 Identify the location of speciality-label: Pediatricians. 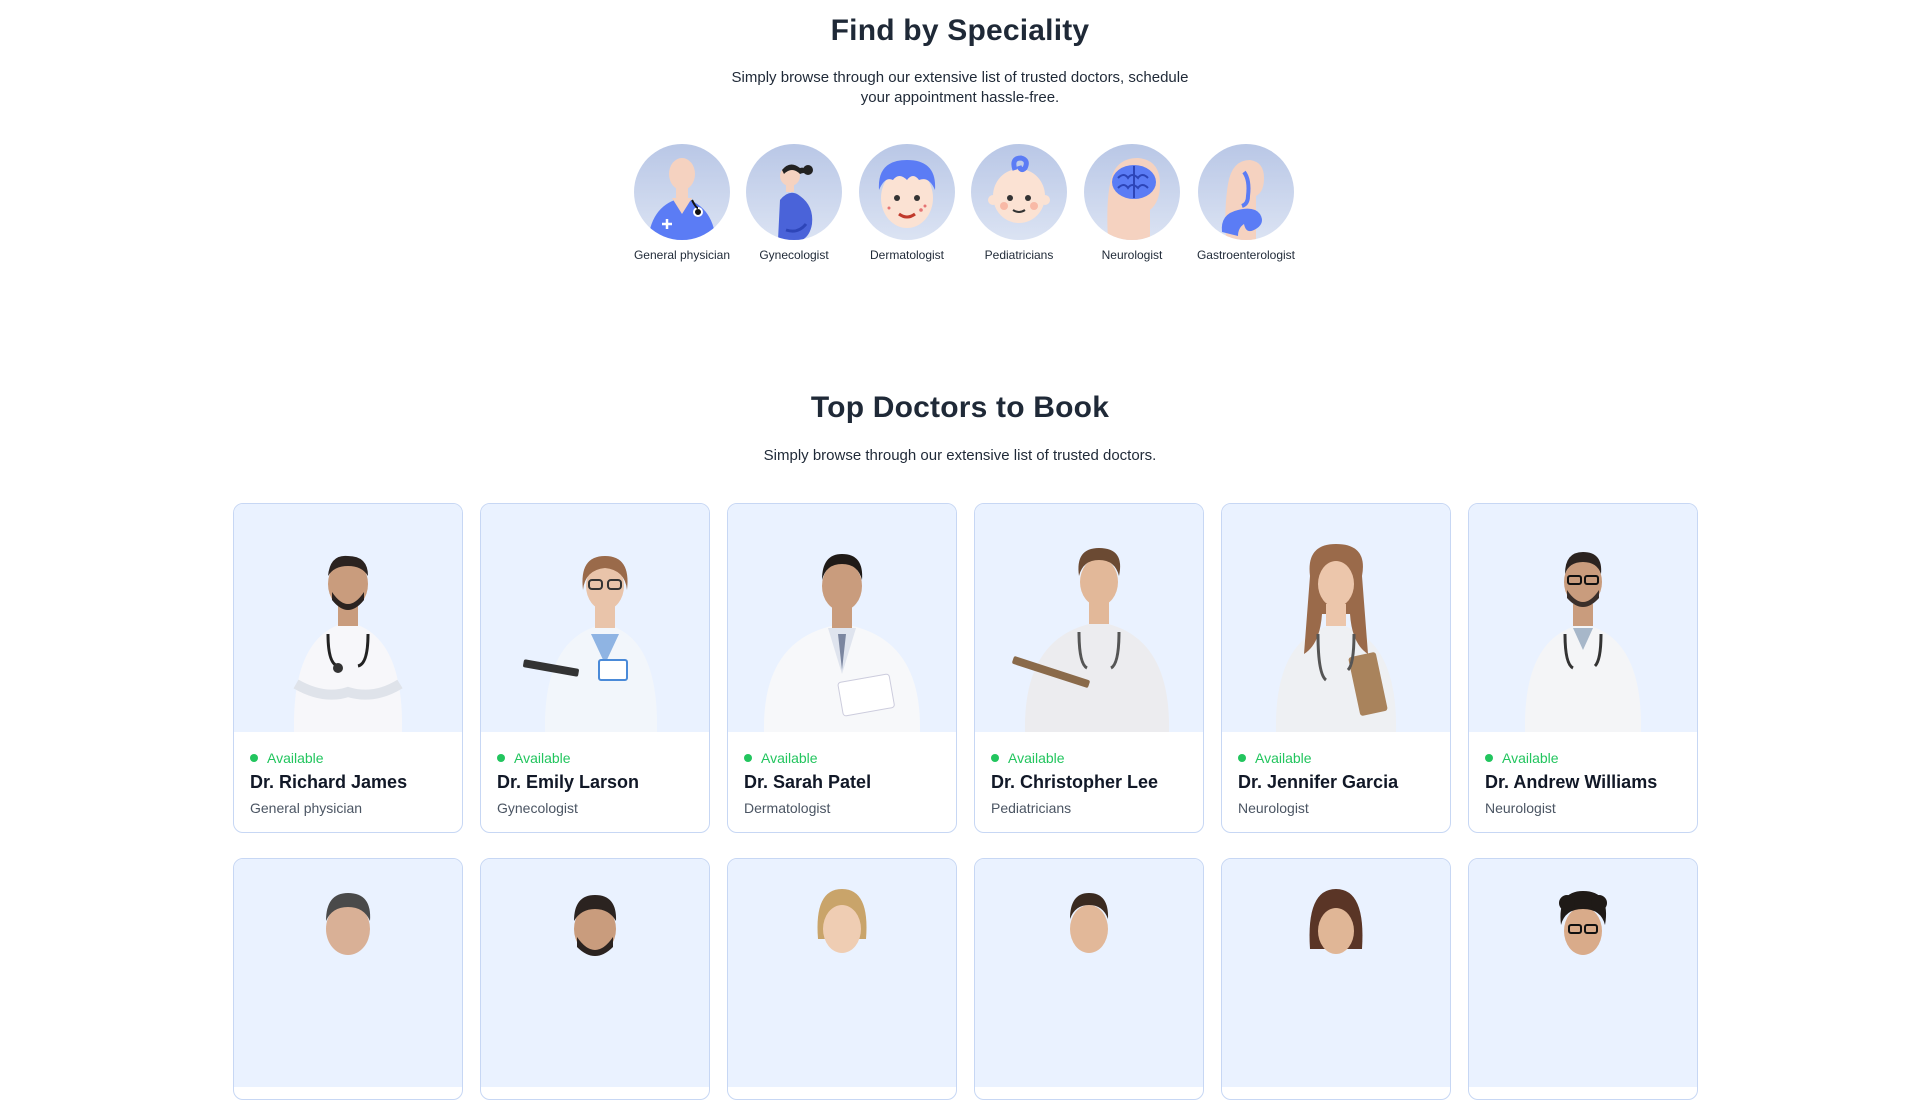
(1019, 255).